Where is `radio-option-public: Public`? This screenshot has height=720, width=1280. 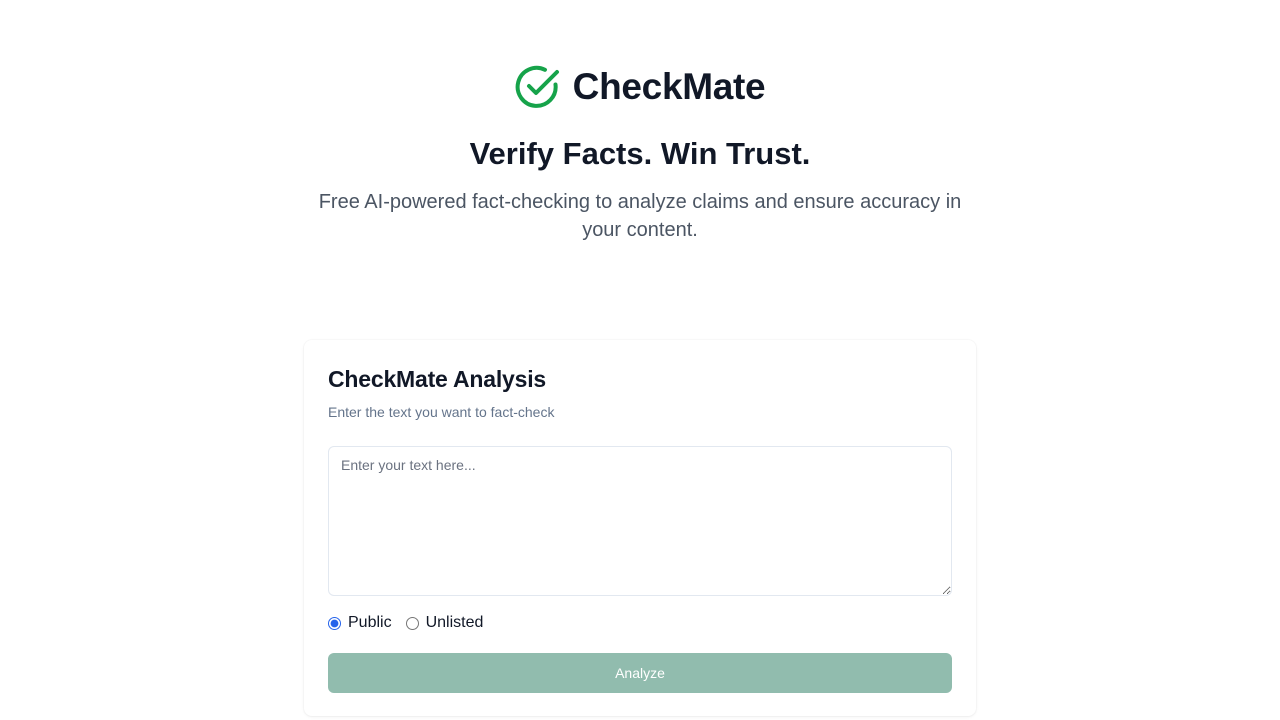
radio-option-public: Public is located at coordinates (360, 623).